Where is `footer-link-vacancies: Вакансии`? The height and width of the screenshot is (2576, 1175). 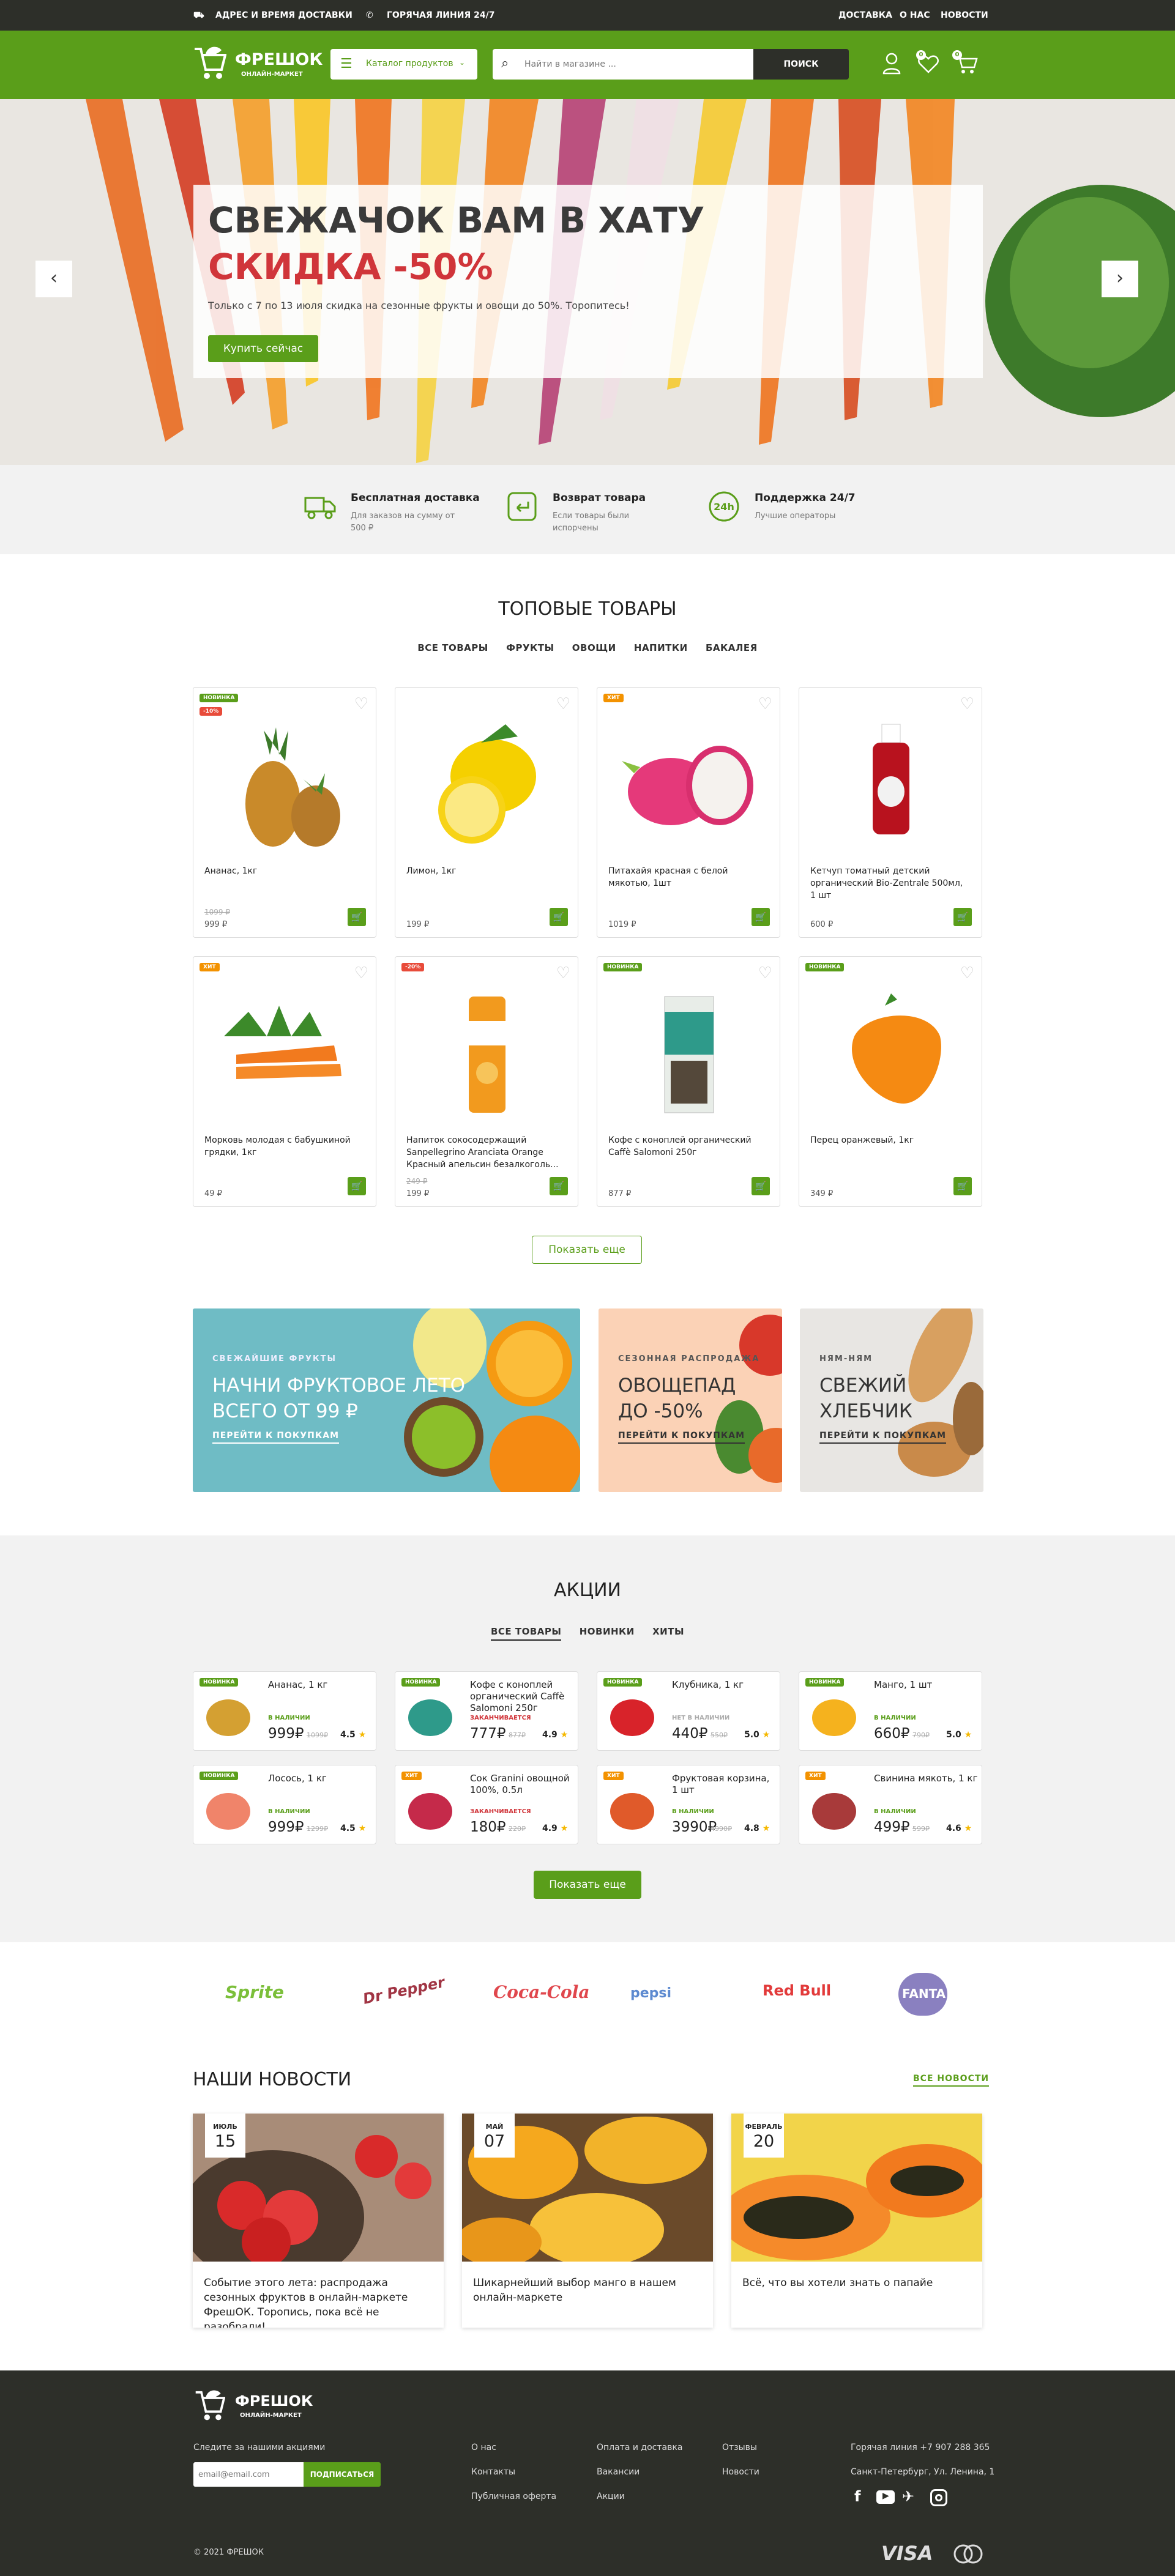
footer-link-vacancies: Вакансии is located at coordinates (618, 2472).